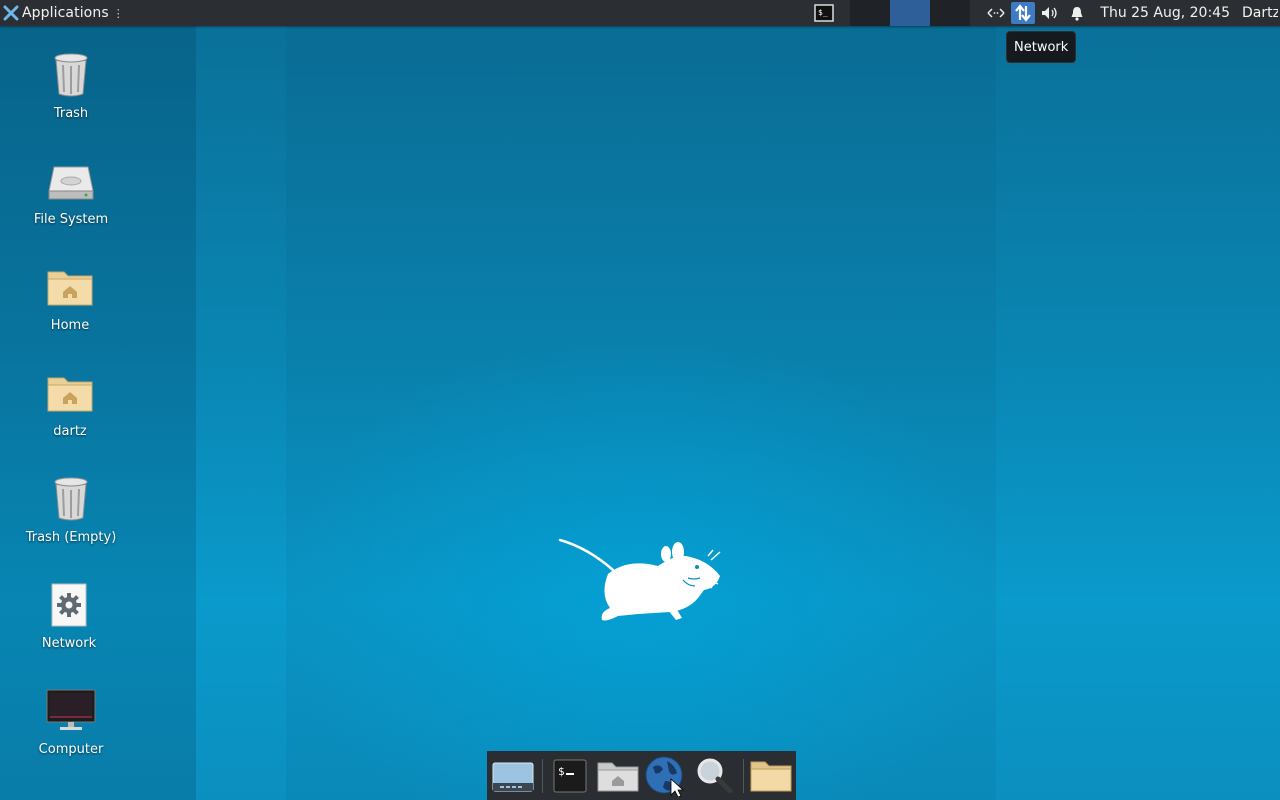 Image resolution: width=1280 pixels, height=800 pixels. I want to click on dock-web-browser, so click(666, 776).